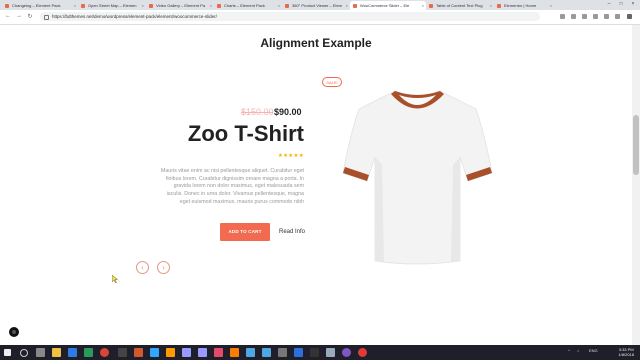  I want to click on slider-prev-button: ‹, so click(142, 267).